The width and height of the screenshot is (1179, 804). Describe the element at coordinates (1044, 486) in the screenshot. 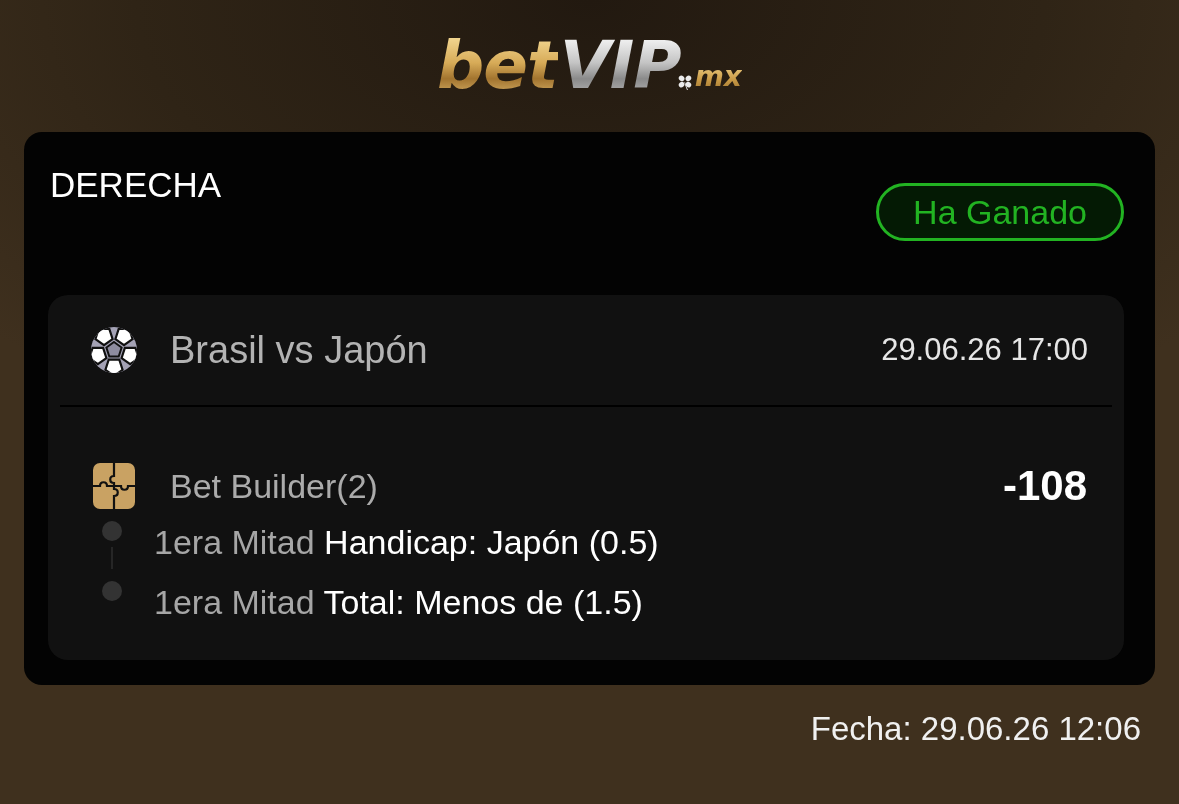

I see `odds: -108` at that location.